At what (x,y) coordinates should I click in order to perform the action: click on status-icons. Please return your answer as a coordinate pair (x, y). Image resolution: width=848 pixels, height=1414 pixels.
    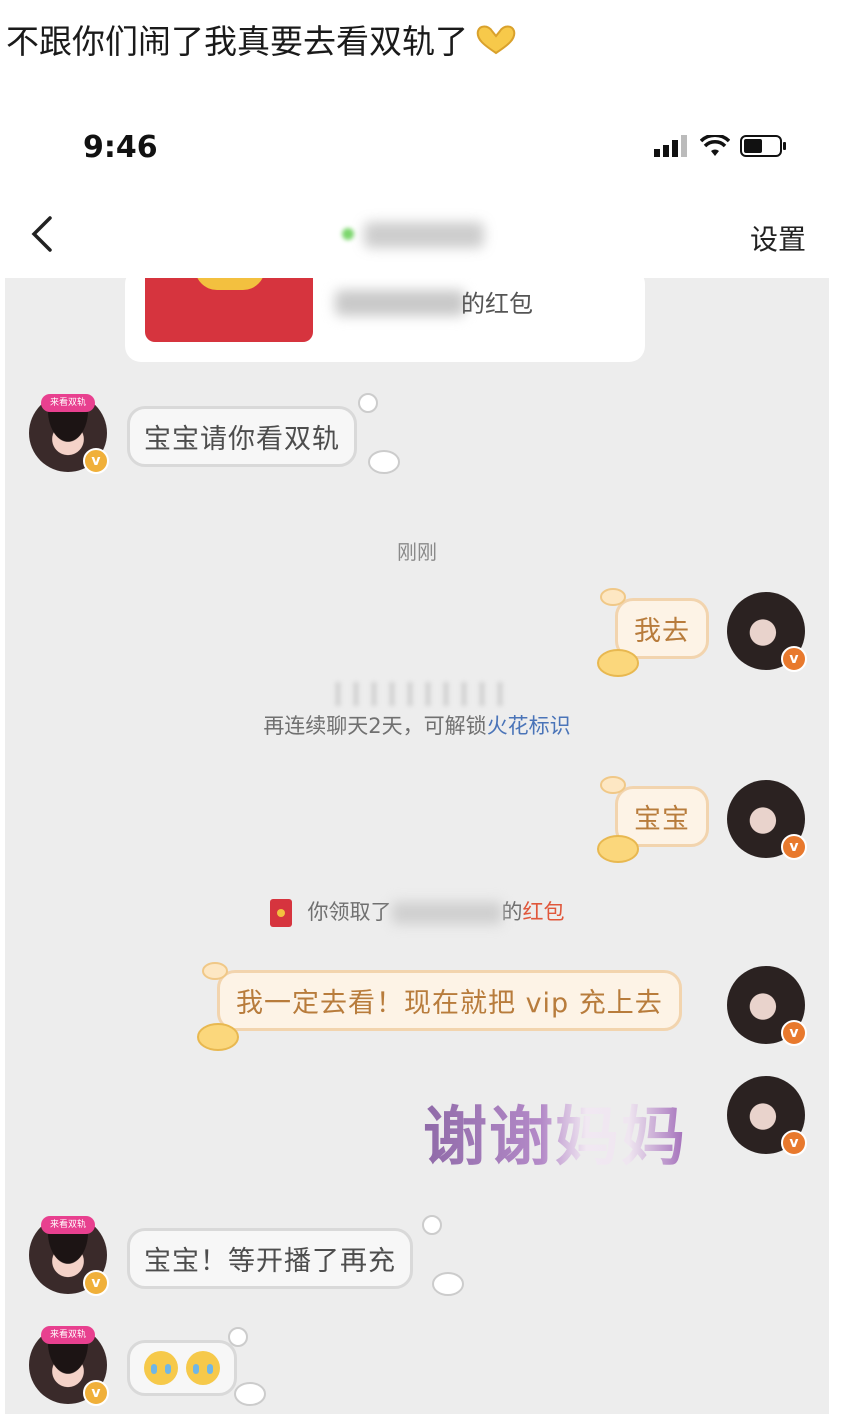
    Looking at the image, I should click on (721, 146).